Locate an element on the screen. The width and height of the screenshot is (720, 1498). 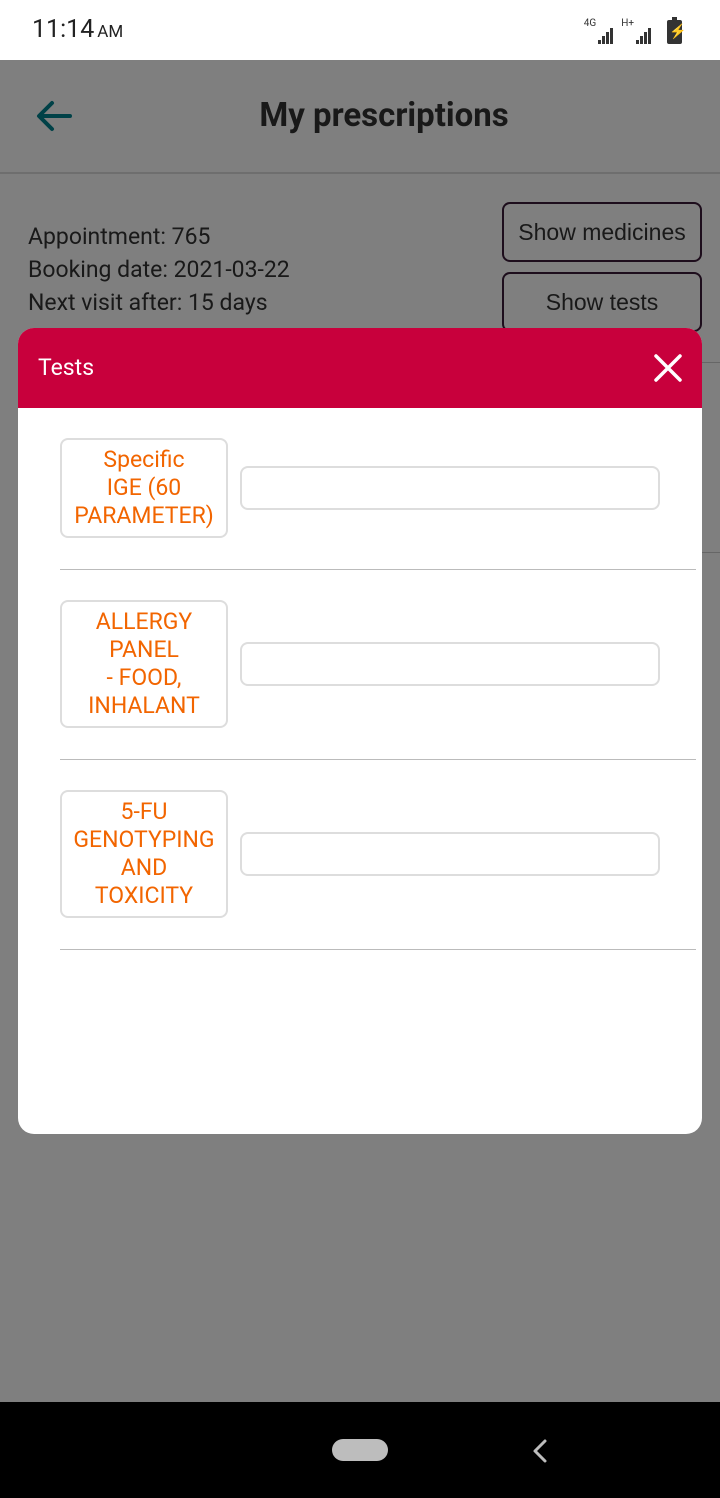
test-row: ALLERGY PANEL - FOOD, INHALANT is located at coordinates (378, 665).